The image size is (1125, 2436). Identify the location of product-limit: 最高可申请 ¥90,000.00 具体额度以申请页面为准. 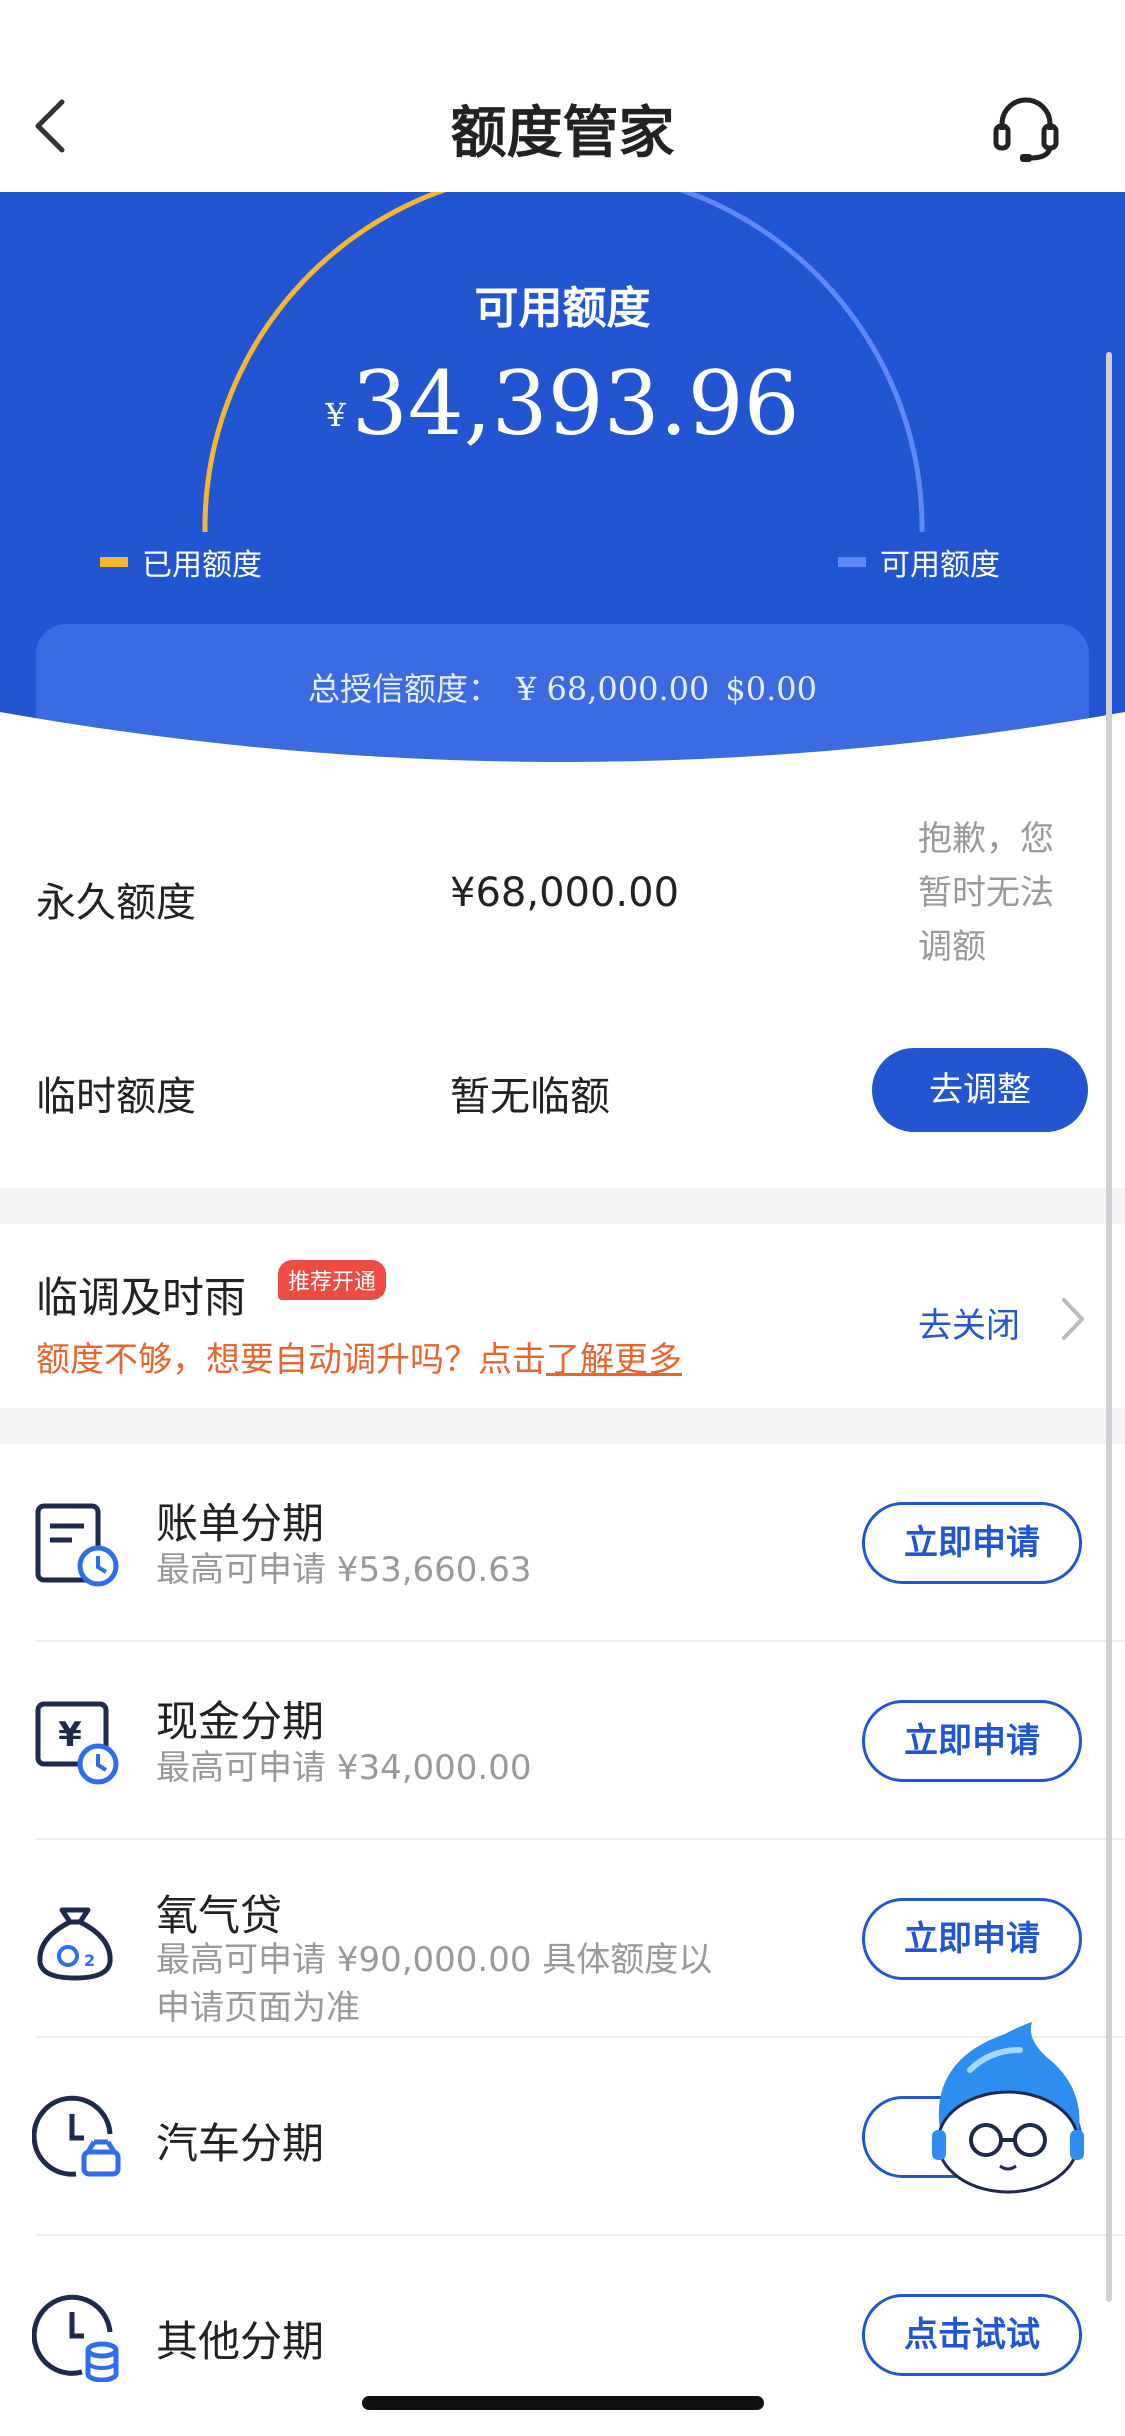
(434, 1984).